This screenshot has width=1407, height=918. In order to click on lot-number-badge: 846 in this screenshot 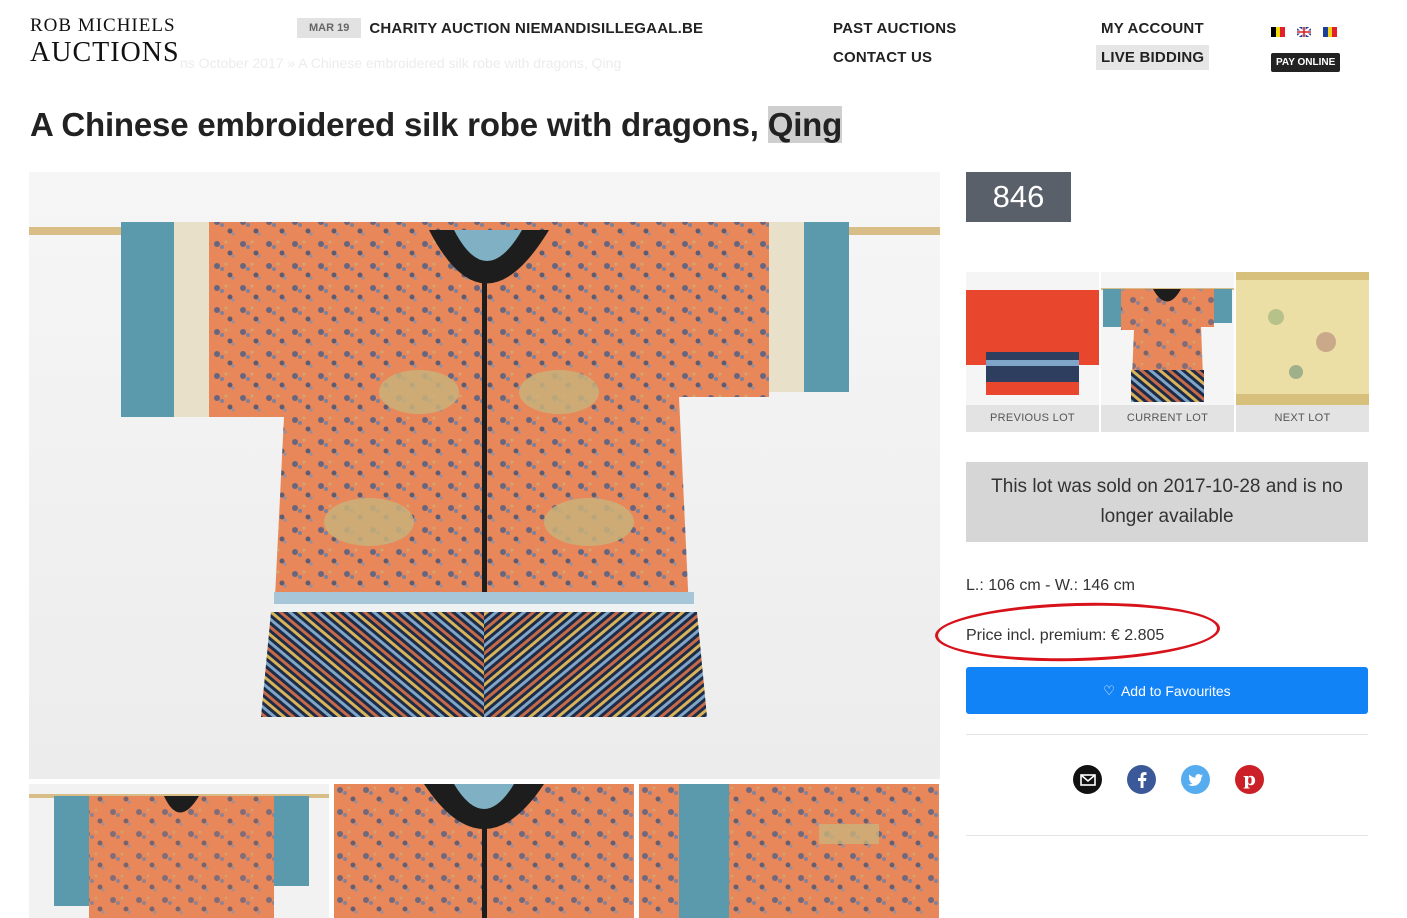, I will do `click(1018, 197)`.